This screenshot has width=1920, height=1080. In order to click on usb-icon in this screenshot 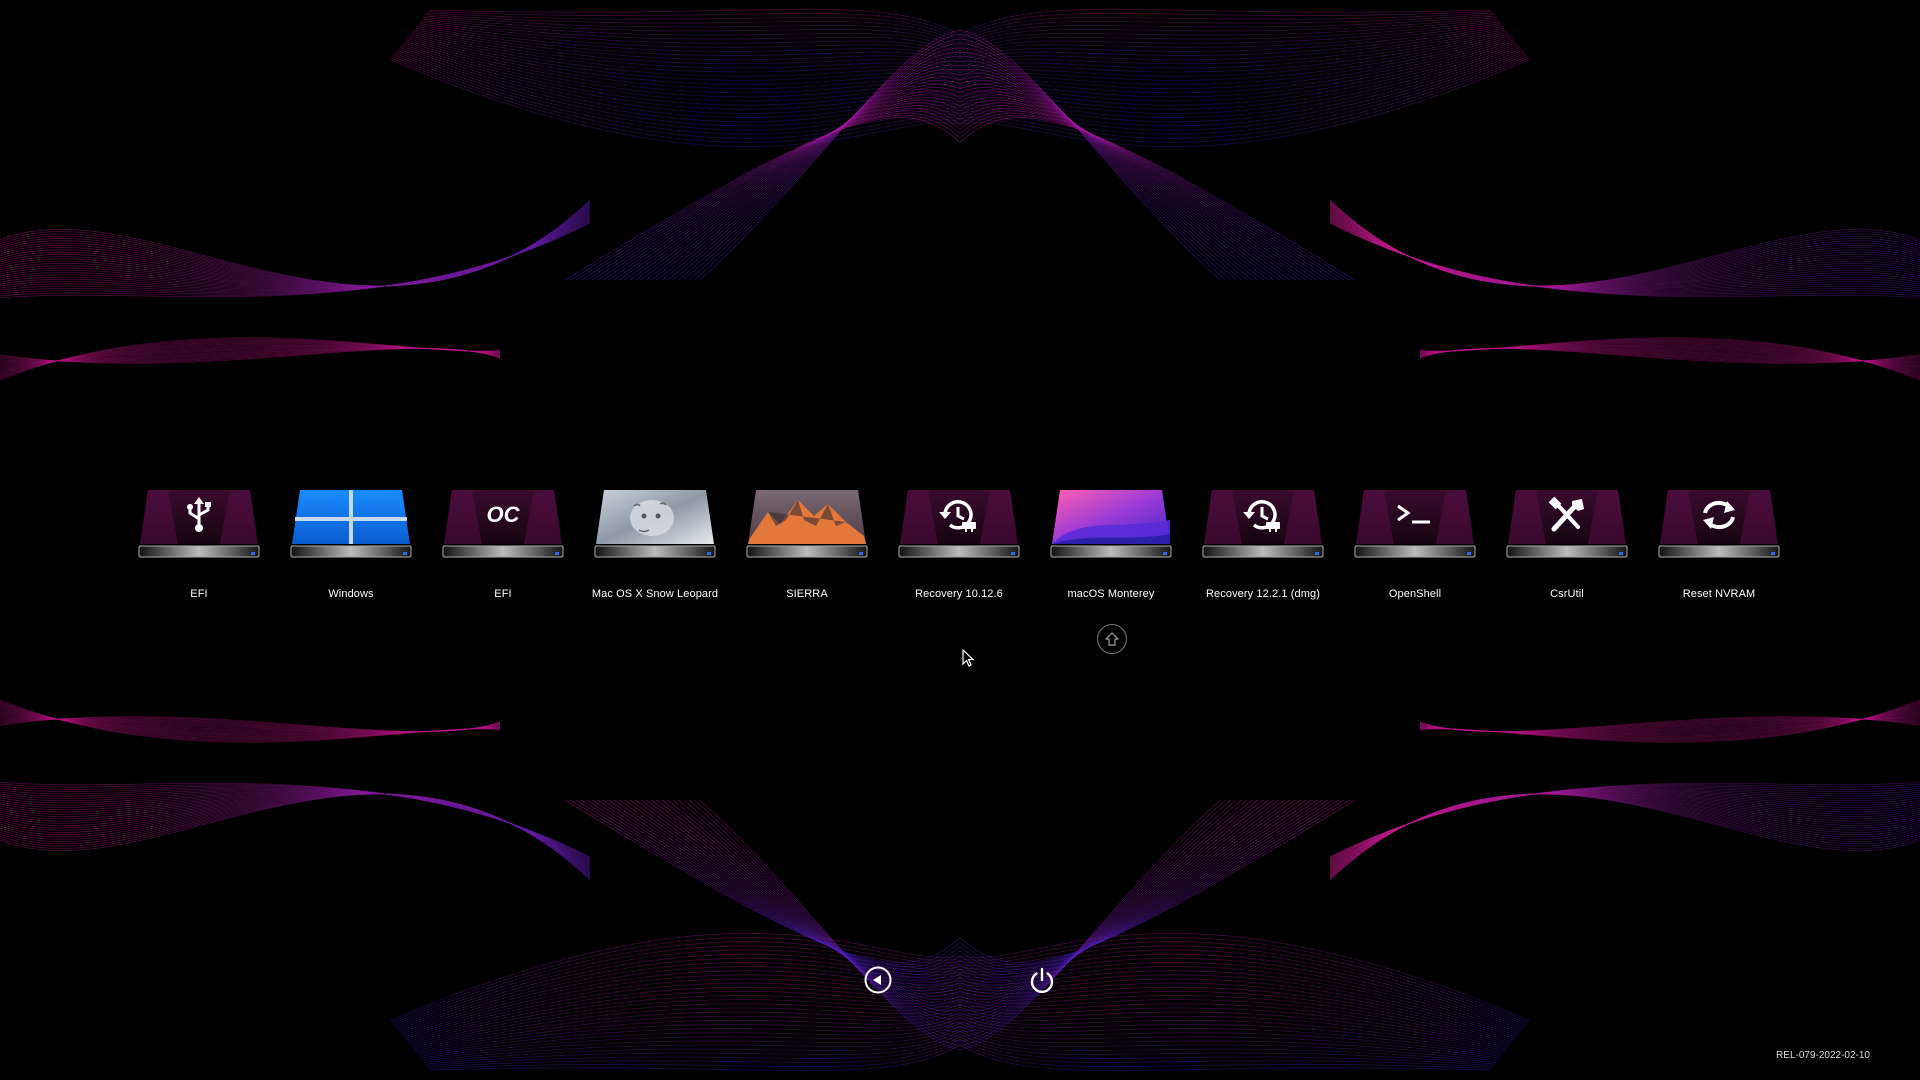, I will do `click(199, 527)`.